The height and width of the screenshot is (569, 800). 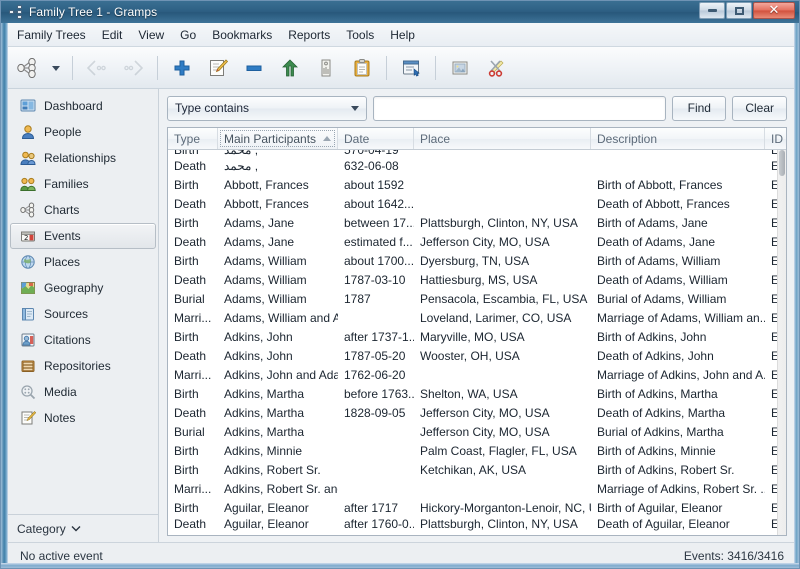 What do you see at coordinates (97, 68) in the screenshot?
I see `back-arrow-icon` at bounding box center [97, 68].